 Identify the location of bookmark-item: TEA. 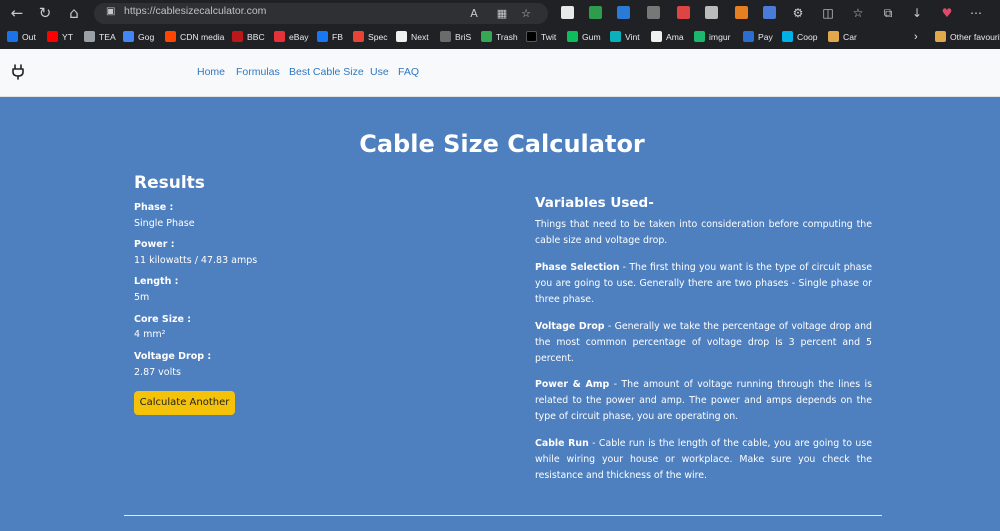
(100, 37).